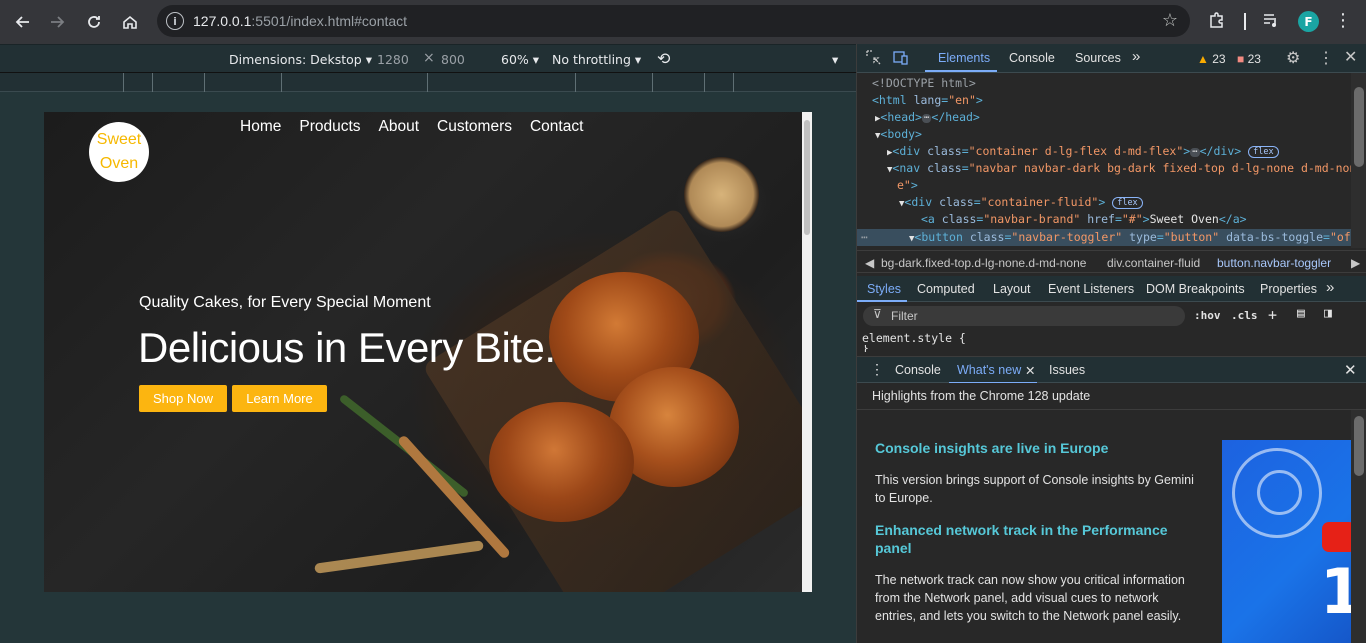  Describe the element at coordinates (1032, 58) in the screenshot. I see `tab-console: Console` at that location.